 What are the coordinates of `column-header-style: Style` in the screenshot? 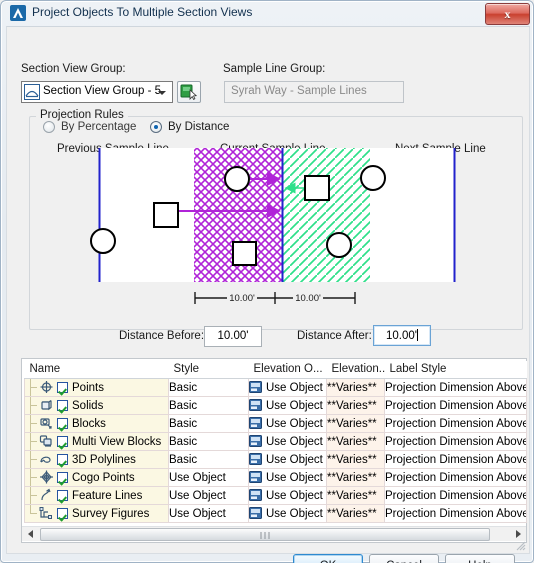 It's located at (208, 370).